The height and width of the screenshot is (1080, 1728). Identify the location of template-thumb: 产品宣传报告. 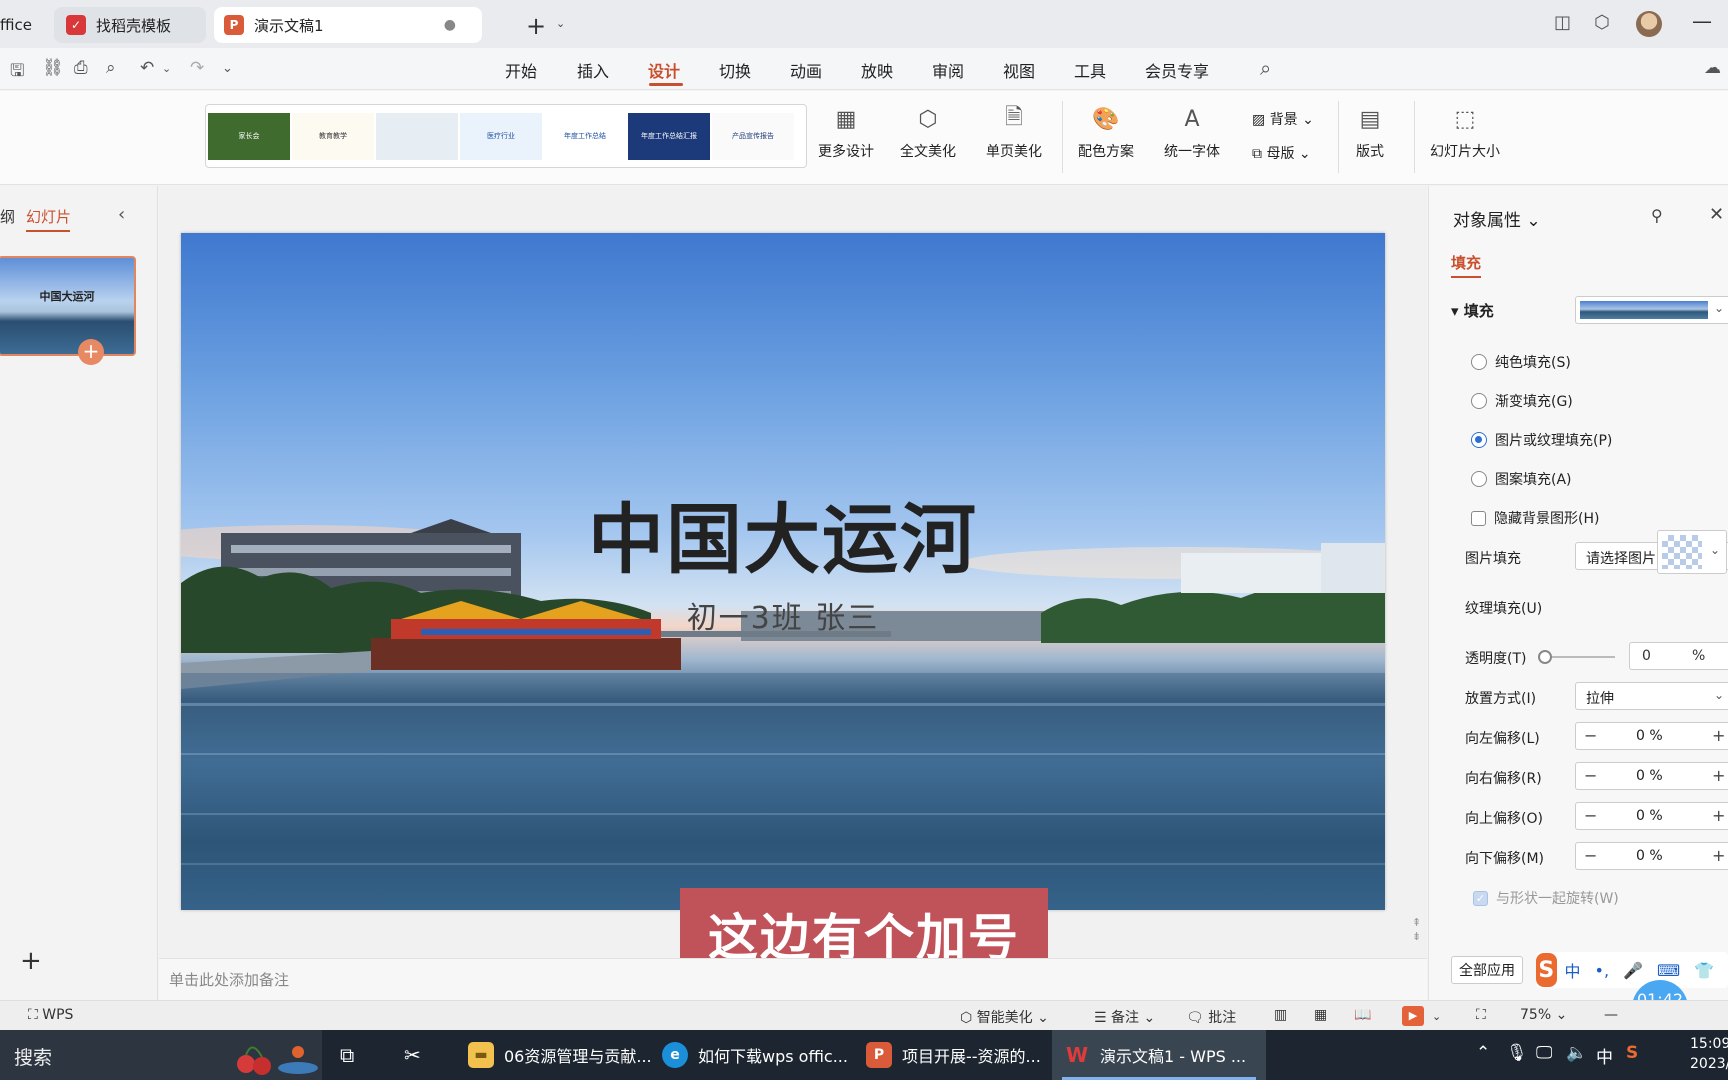
(753, 136).